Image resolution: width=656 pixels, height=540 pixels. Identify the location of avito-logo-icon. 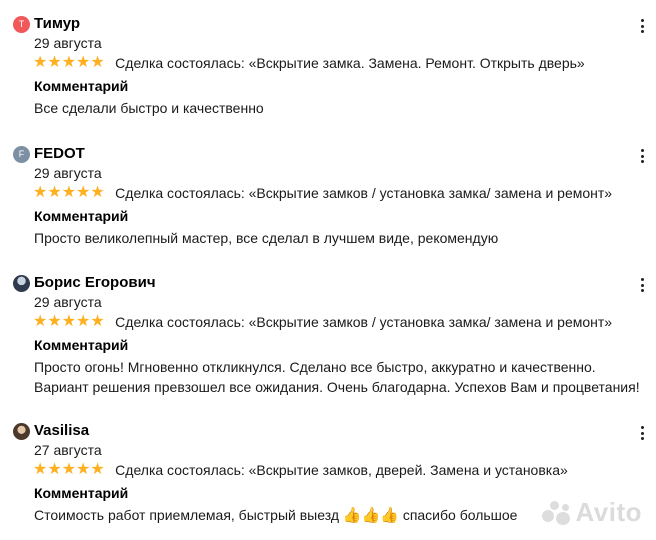
(557, 512).